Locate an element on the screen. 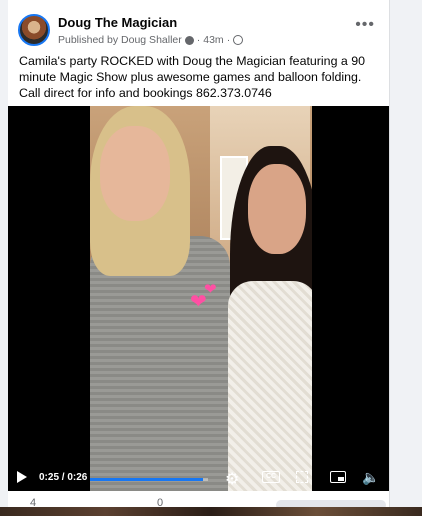 This screenshot has width=422, height=516. picture-in-picture-icon is located at coordinates (338, 477).